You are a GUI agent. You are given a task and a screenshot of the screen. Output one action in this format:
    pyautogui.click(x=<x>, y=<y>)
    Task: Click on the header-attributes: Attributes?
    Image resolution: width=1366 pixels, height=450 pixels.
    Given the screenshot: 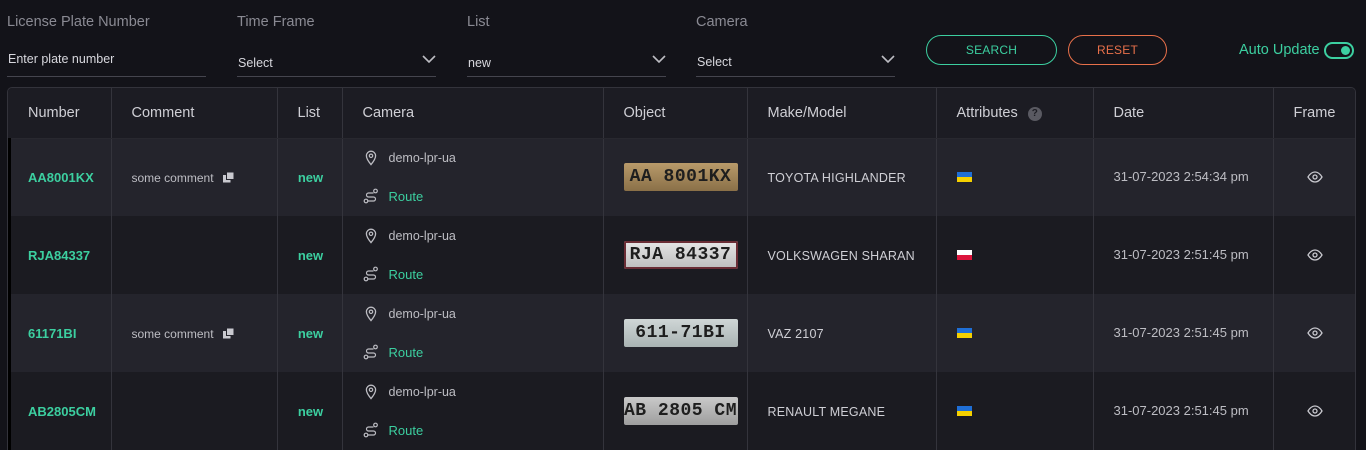 What is the action you would take?
    pyautogui.click(x=1015, y=113)
    